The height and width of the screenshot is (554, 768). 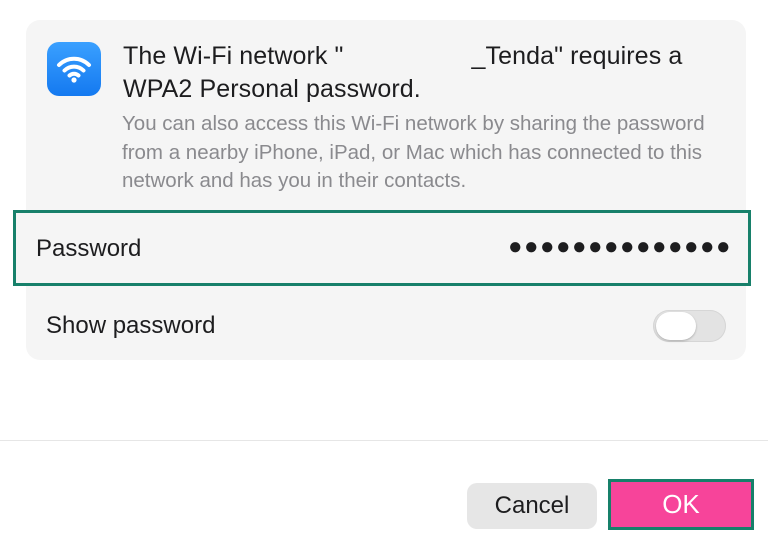 I want to click on password-label: Password, so click(x=89, y=248).